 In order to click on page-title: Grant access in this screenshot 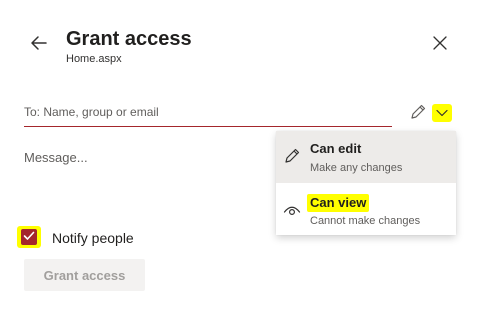, I will do `click(129, 39)`.